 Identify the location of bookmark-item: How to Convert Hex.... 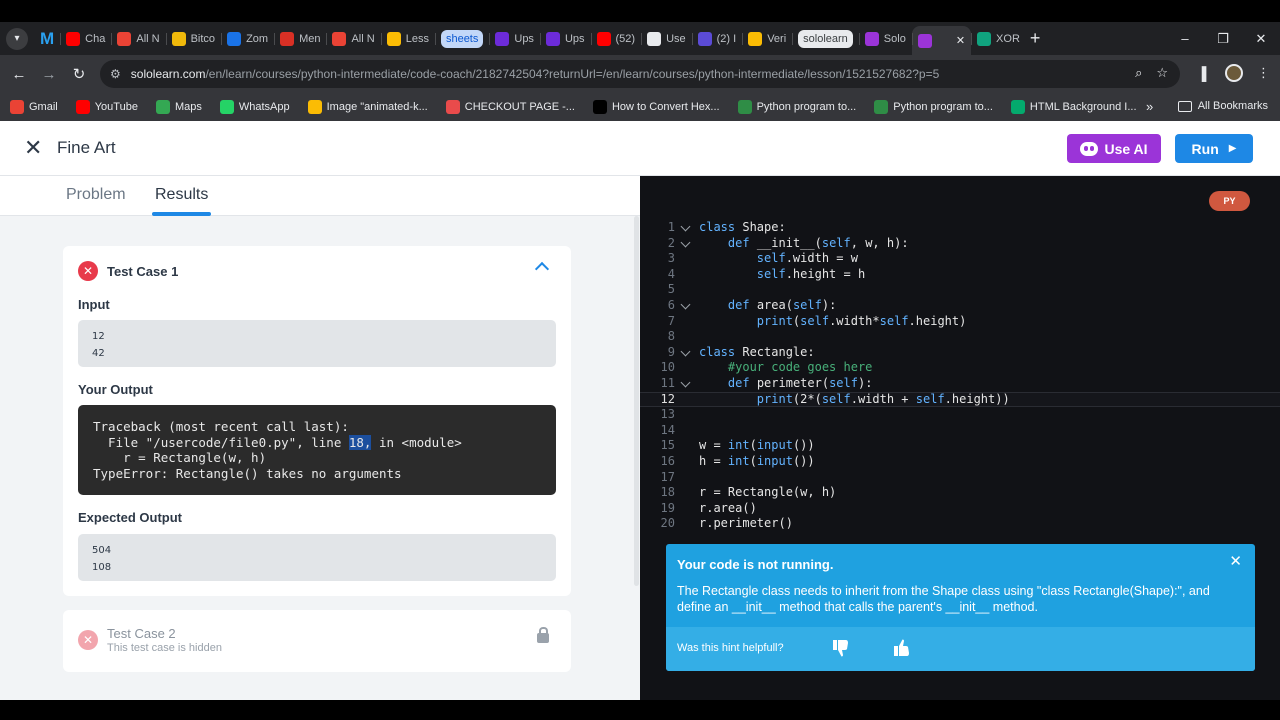
(656, 107).